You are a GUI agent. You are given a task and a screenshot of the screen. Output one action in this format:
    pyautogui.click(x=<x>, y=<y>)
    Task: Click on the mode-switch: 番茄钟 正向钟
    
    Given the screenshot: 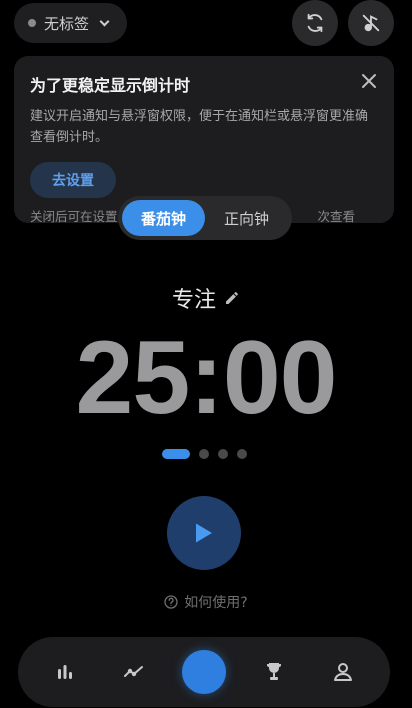 What is the action you would take?
    pyautogui.click(x=205, y=218)
    